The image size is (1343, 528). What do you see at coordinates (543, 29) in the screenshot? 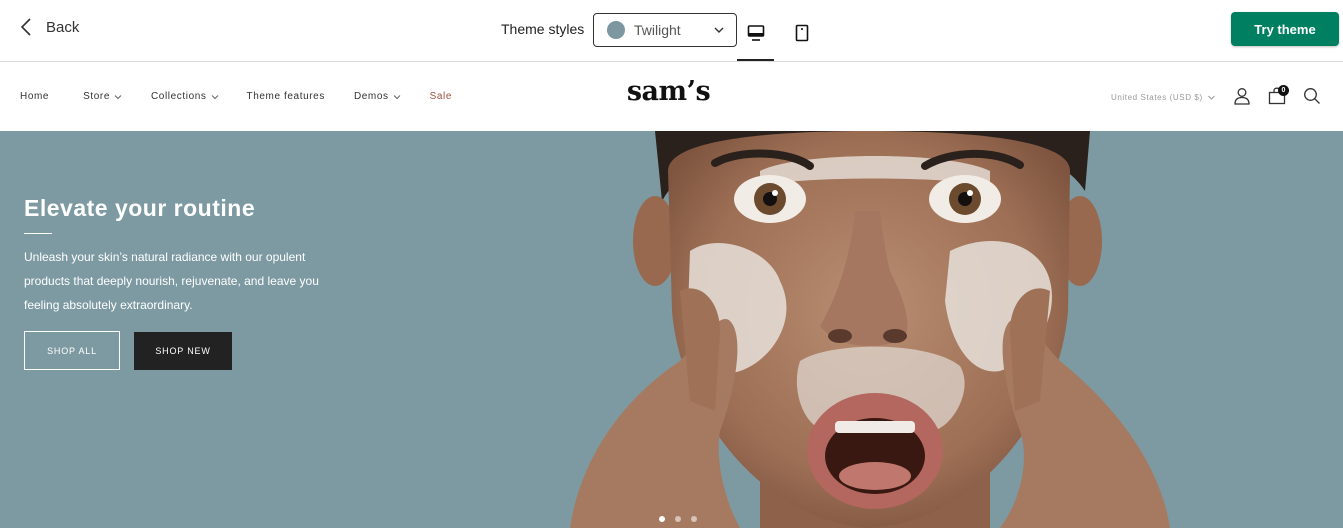
I see `theme-styles-label: Theme styles` at bounding box center [543, 29].